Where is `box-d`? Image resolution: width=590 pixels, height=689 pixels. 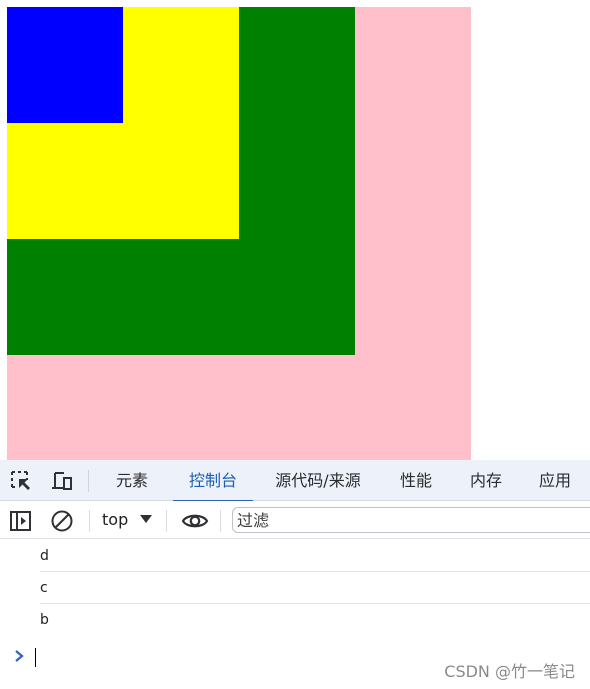 box-d is located at coordinates (65, 65).